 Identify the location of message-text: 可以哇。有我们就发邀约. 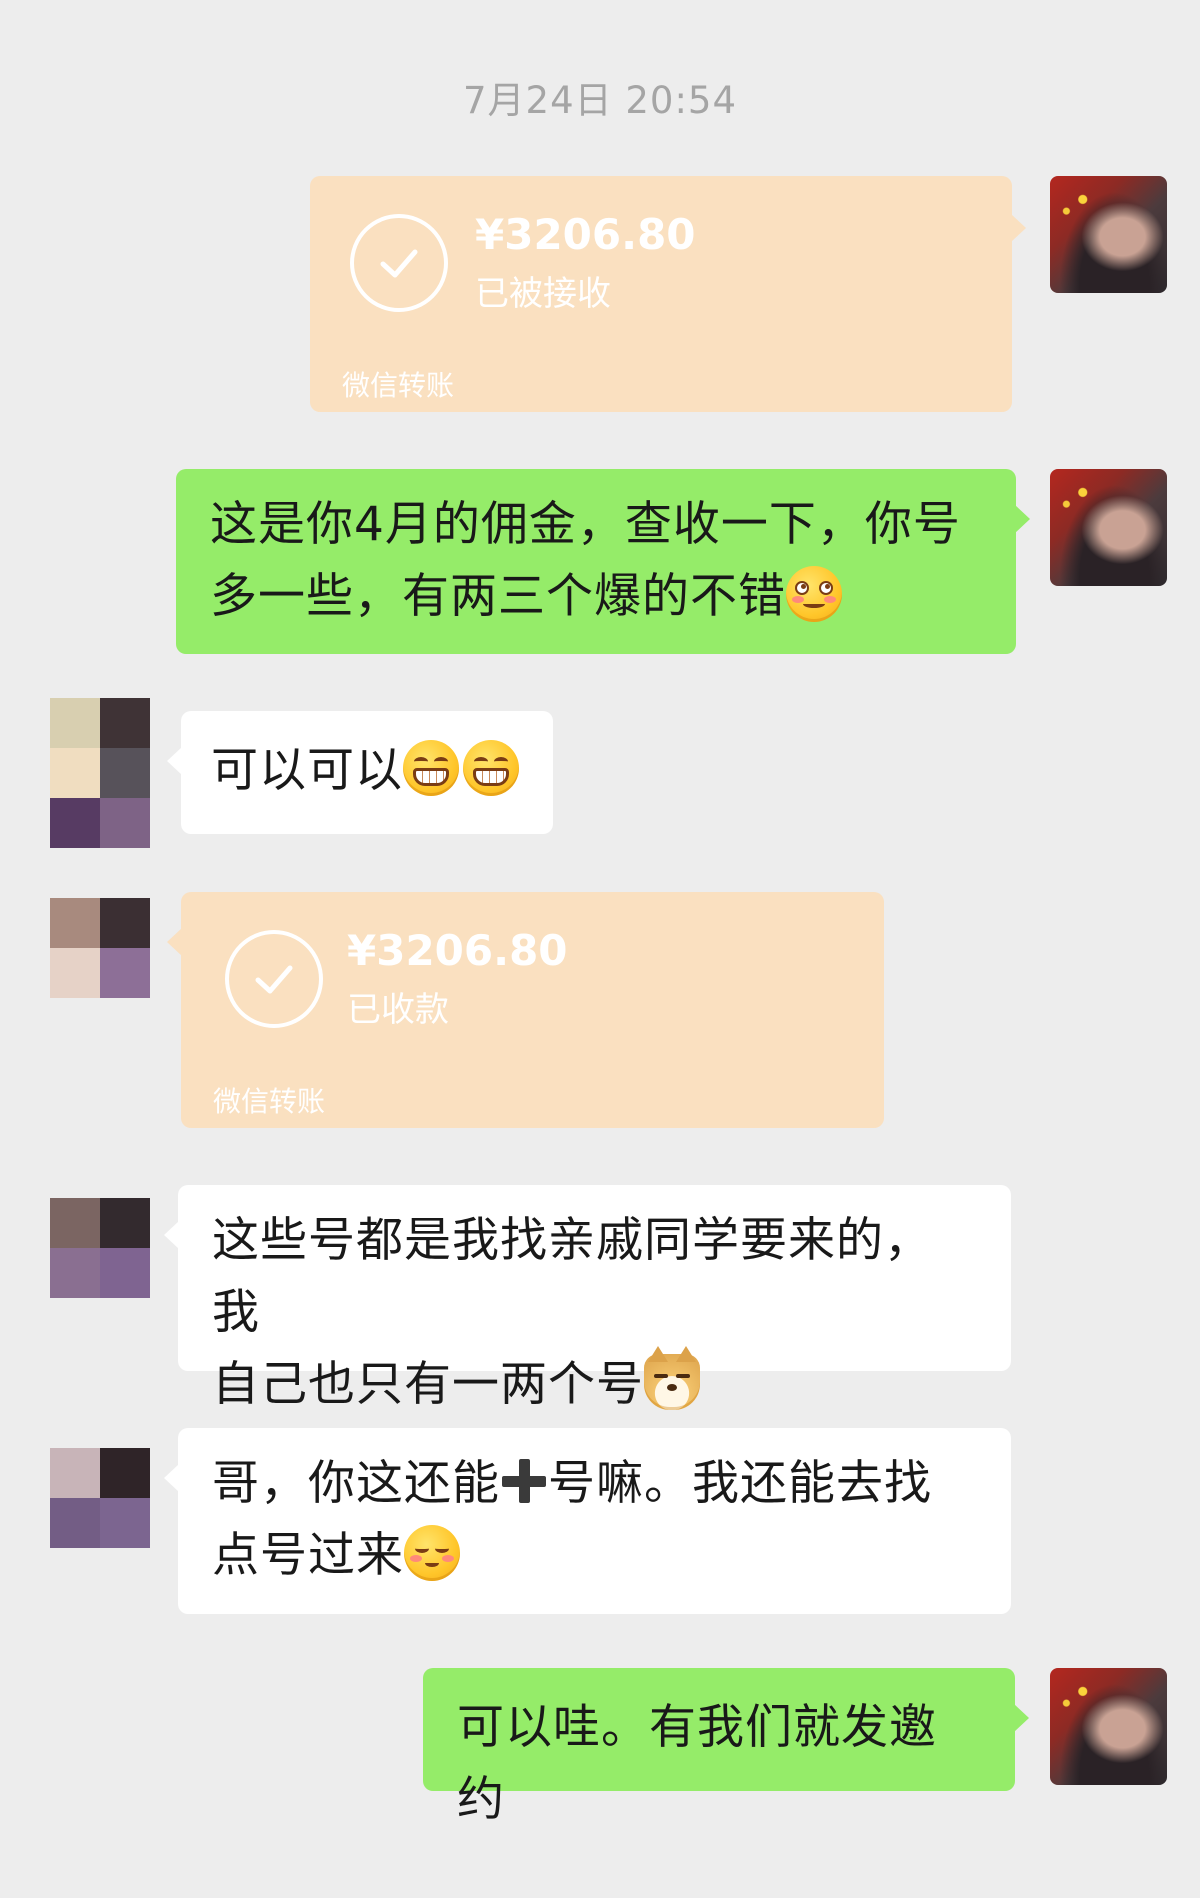
(697, 1763).